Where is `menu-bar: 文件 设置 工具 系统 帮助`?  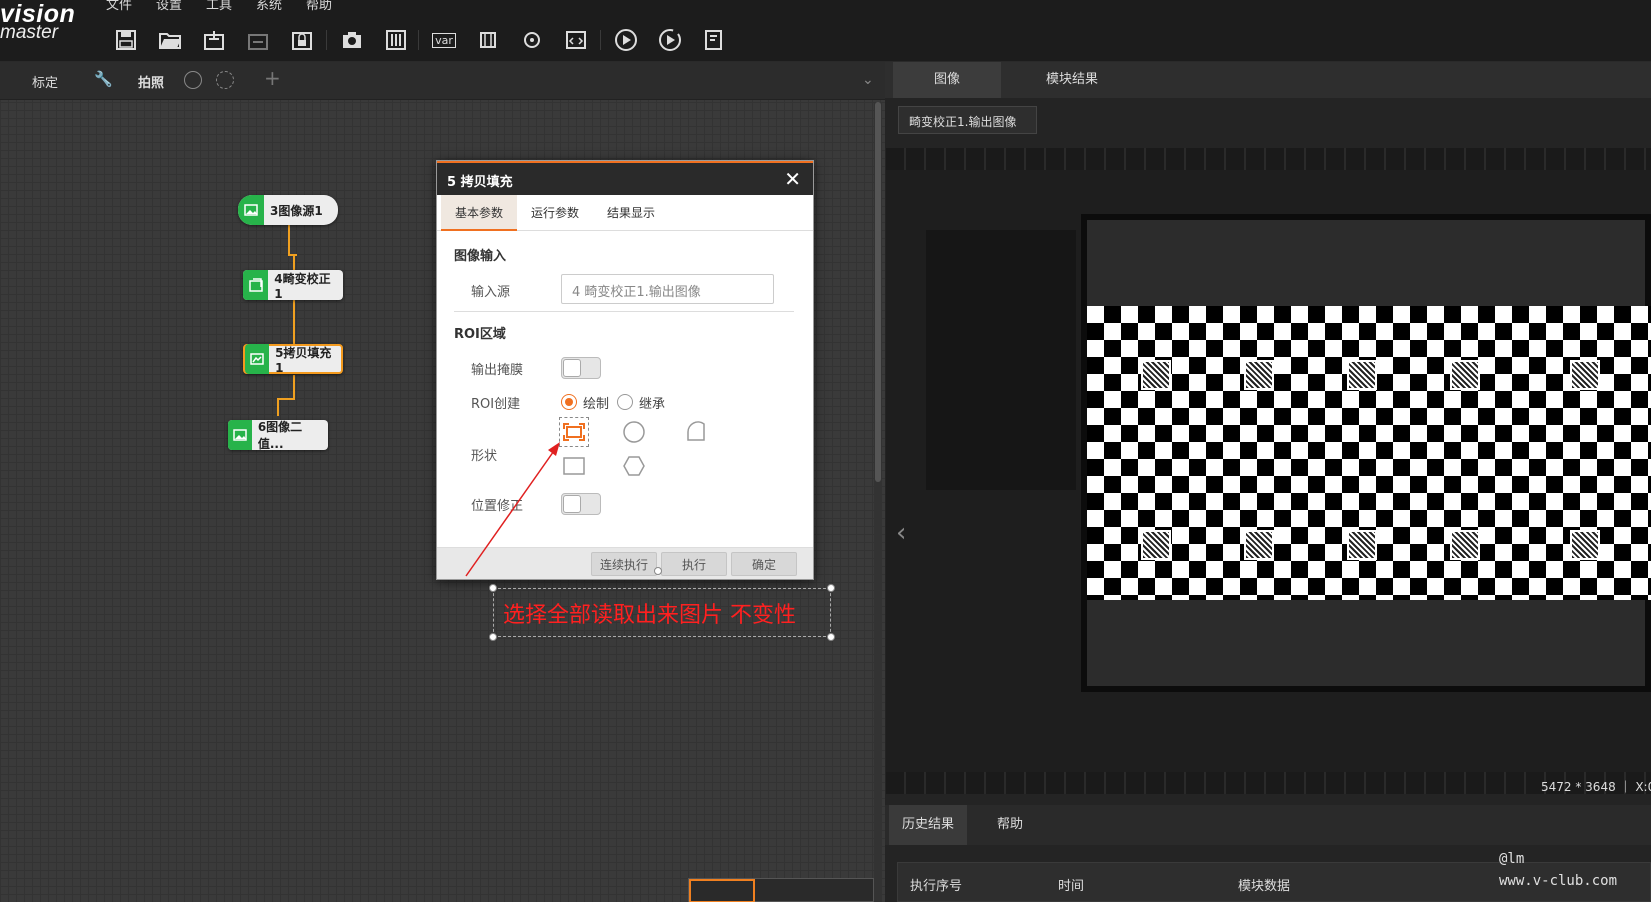 menu-bar: 文件 设置 工具 系统 帮助 is located at coordinates (825, 9).